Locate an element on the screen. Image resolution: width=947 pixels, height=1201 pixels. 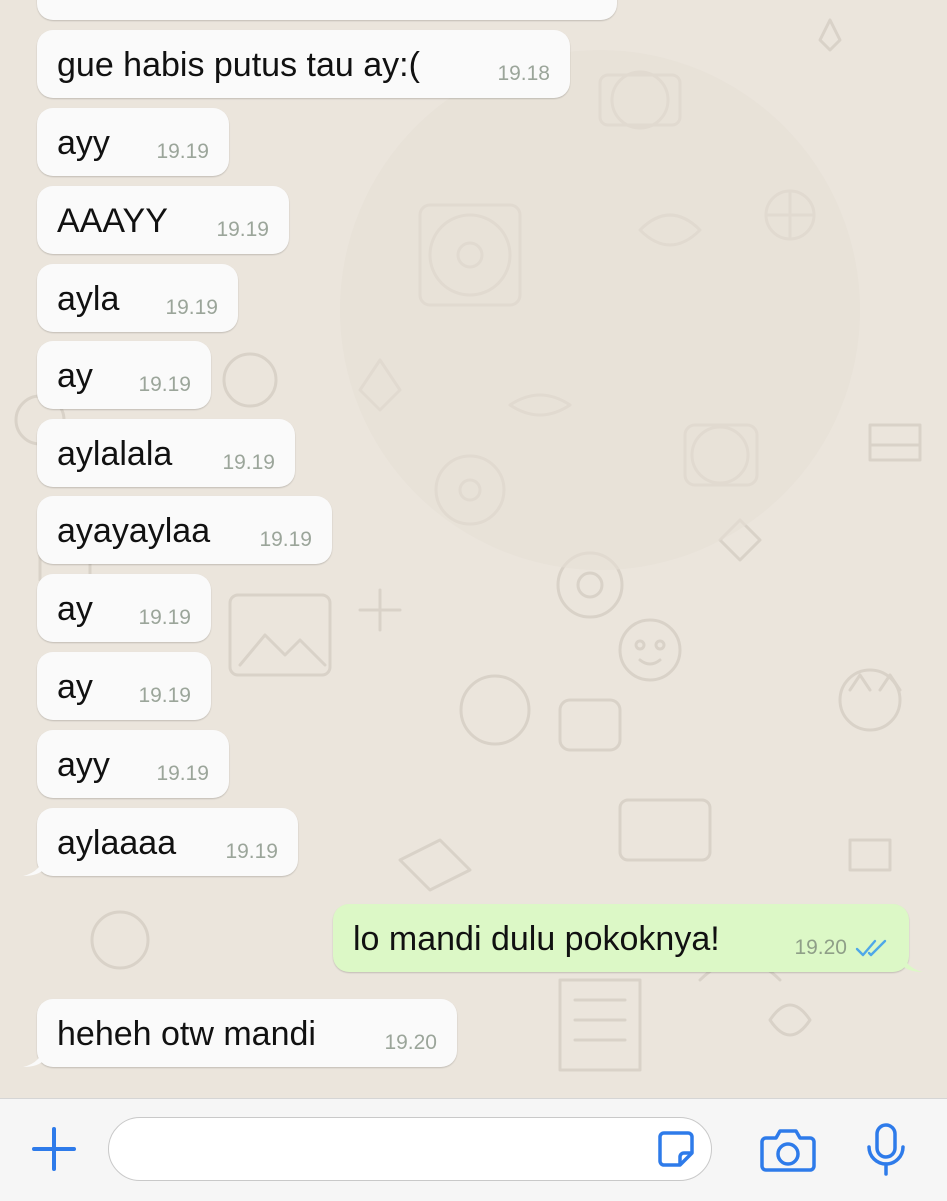
message-bubble-partial is located at coordinates (327, 10).